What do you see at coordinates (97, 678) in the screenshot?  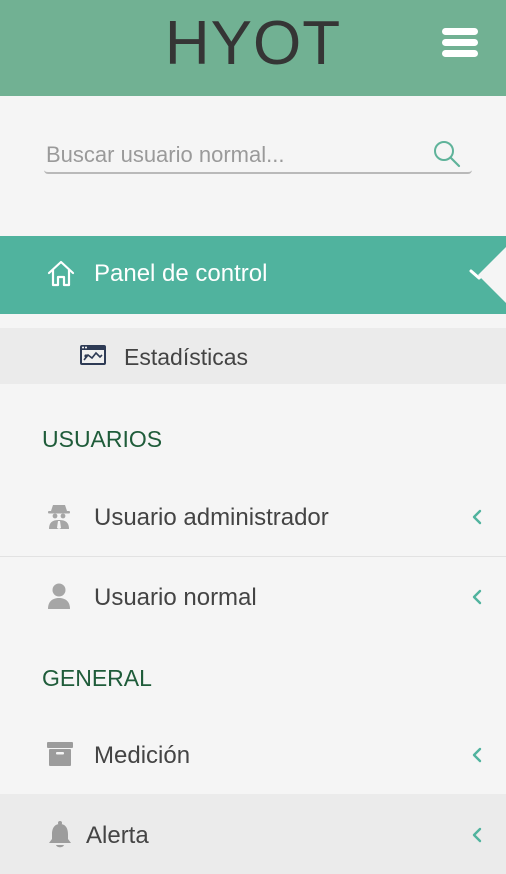 I see `section-title-general: GENERAL` at bounding box center [97, 678].